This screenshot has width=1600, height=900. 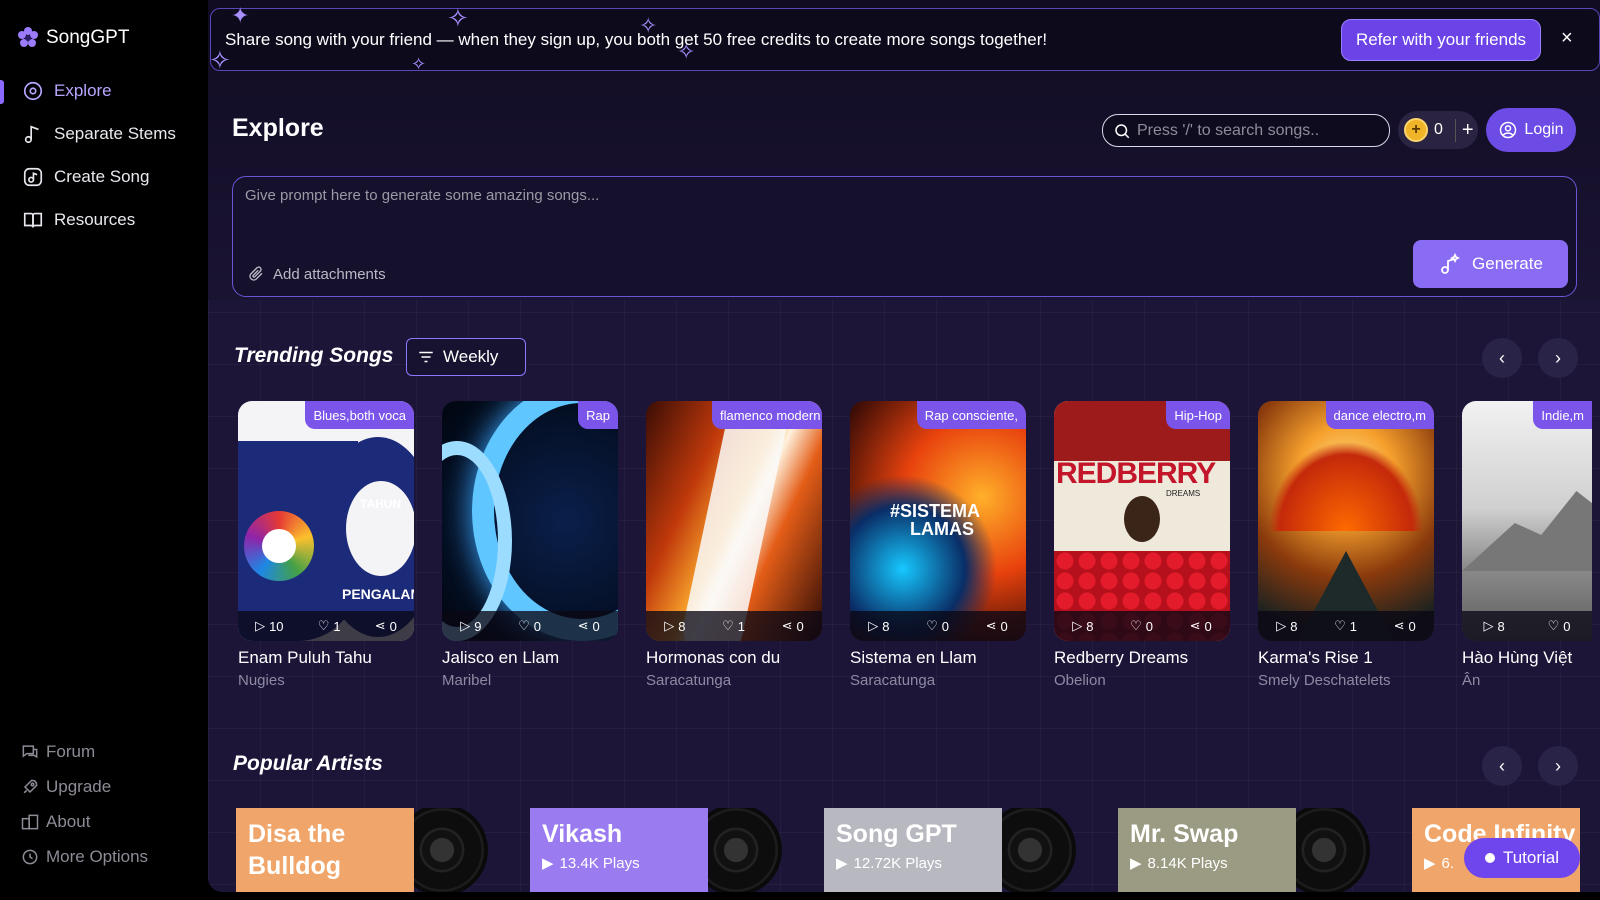 I want to click on login-button: Login, so click(x=1531, y=130).